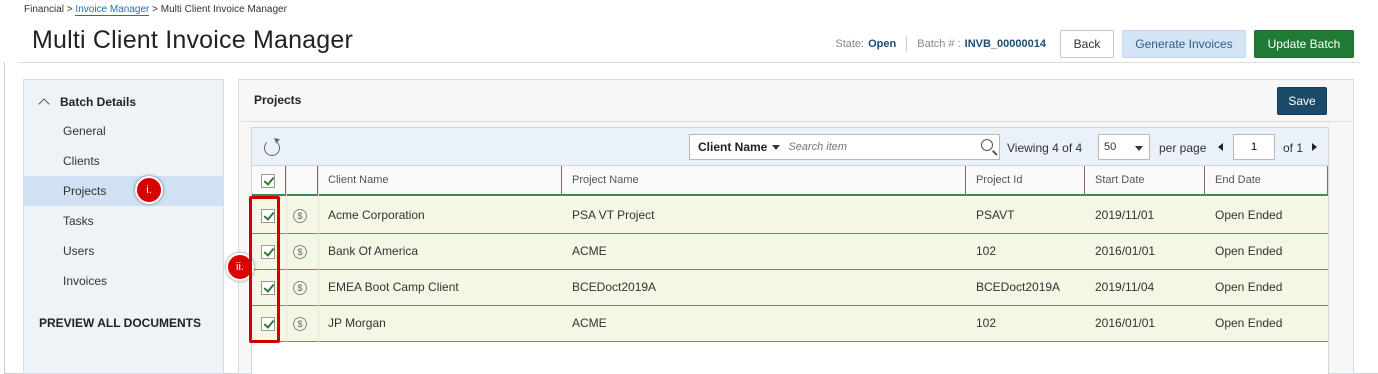  What do you see at coordinates (193, 40) in the screenshot?
I see `page-title: Multi Client Invoice Manager` at bounding box center [193, 40].